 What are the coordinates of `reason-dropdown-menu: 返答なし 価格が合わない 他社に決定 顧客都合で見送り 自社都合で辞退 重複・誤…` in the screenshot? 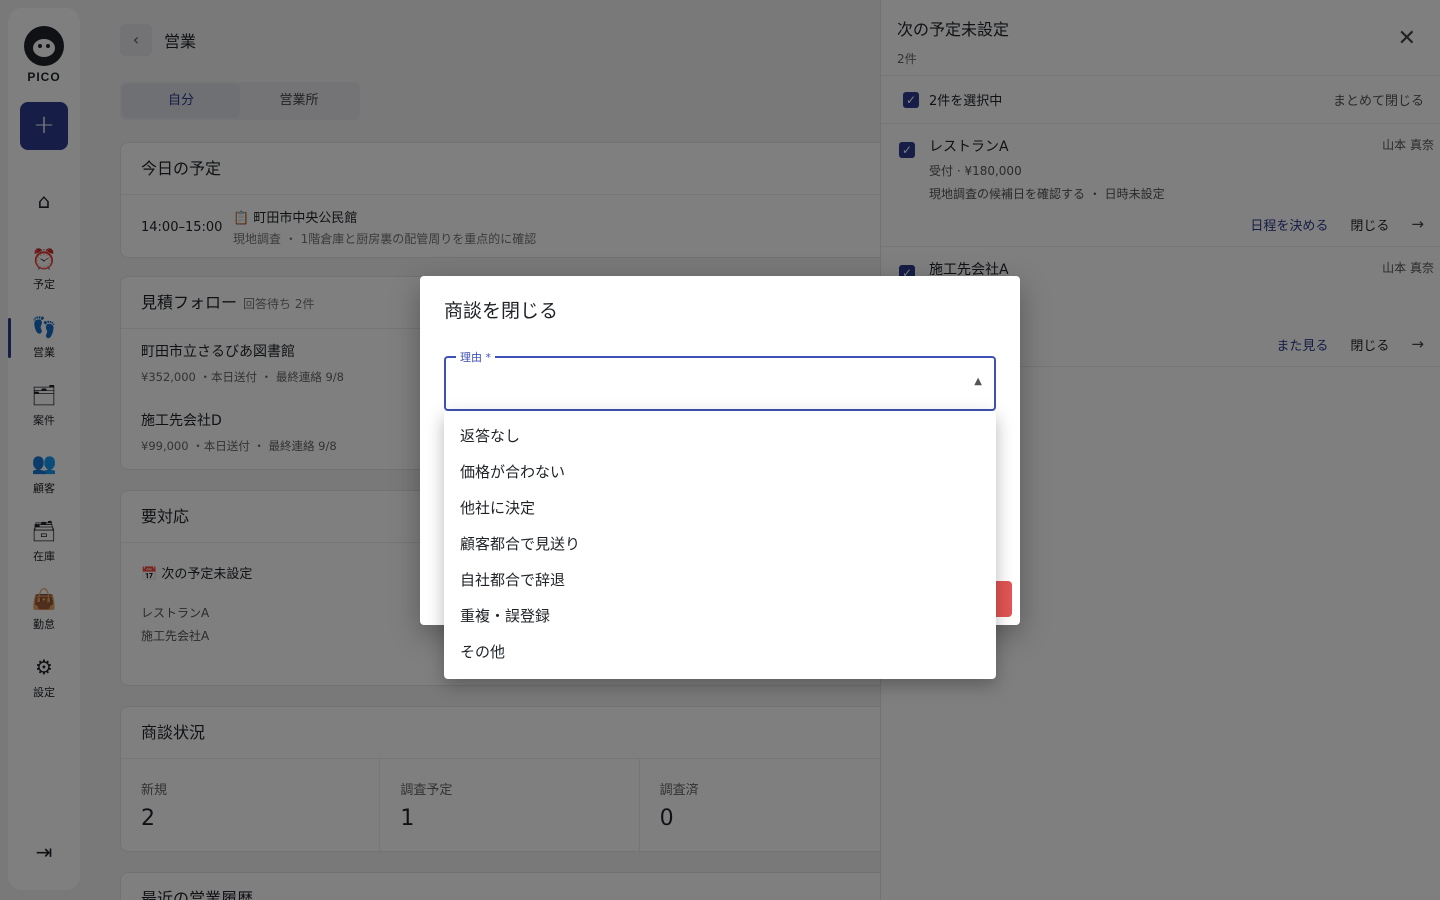 It's located at (720, 545).